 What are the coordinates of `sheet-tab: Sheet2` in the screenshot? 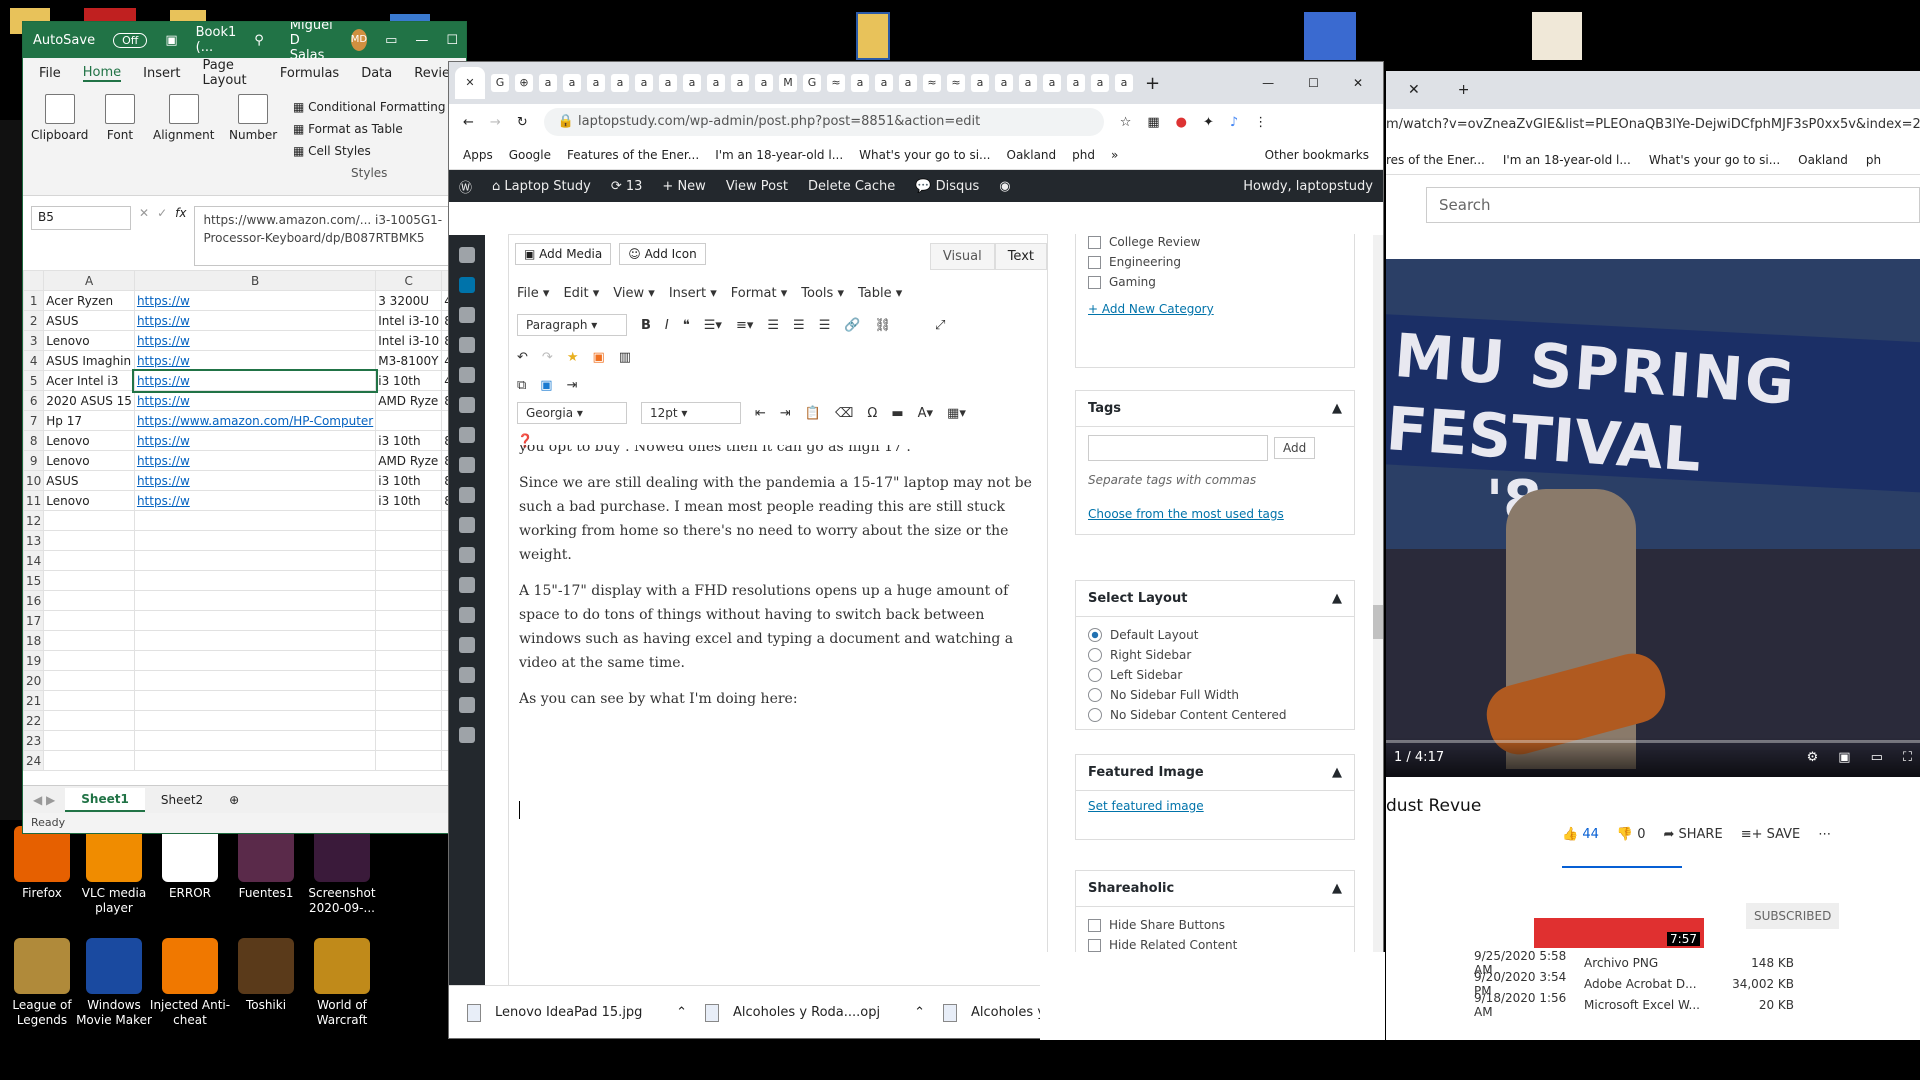 It's located at (182, 800).